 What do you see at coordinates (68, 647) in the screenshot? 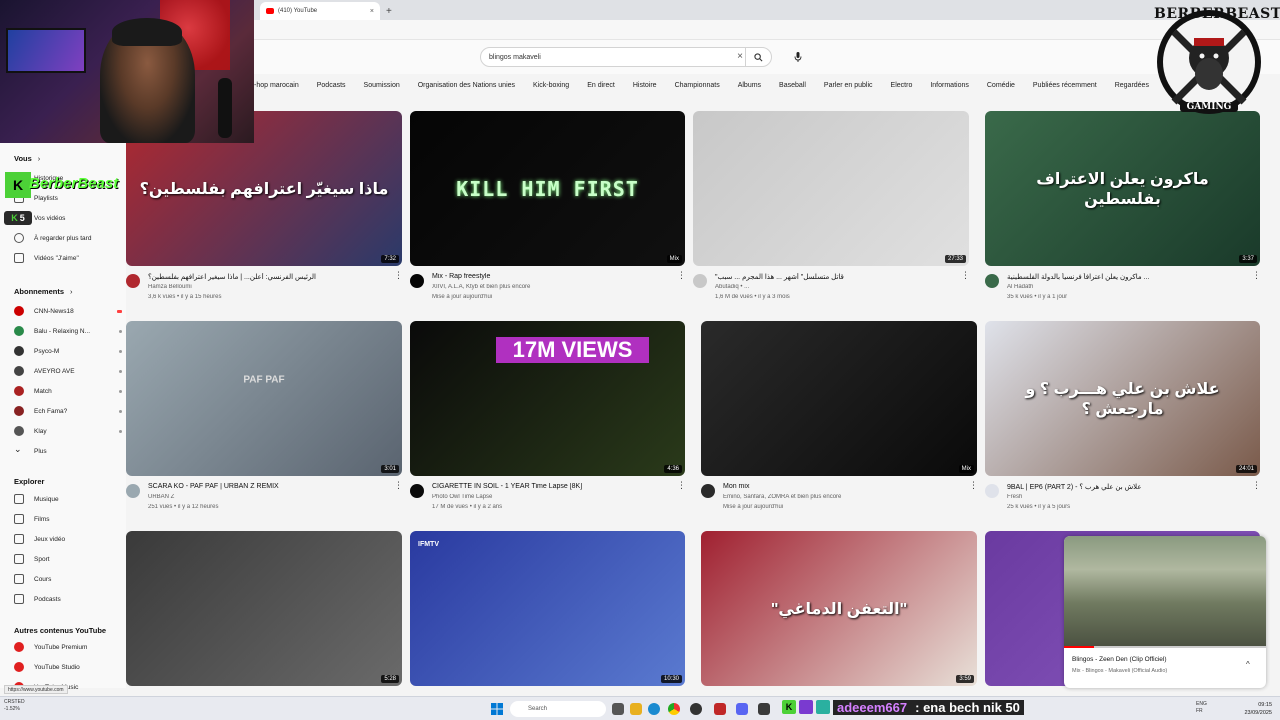
I see `sidebar-item: YouTube Premium` at bounding box center [68, 647].